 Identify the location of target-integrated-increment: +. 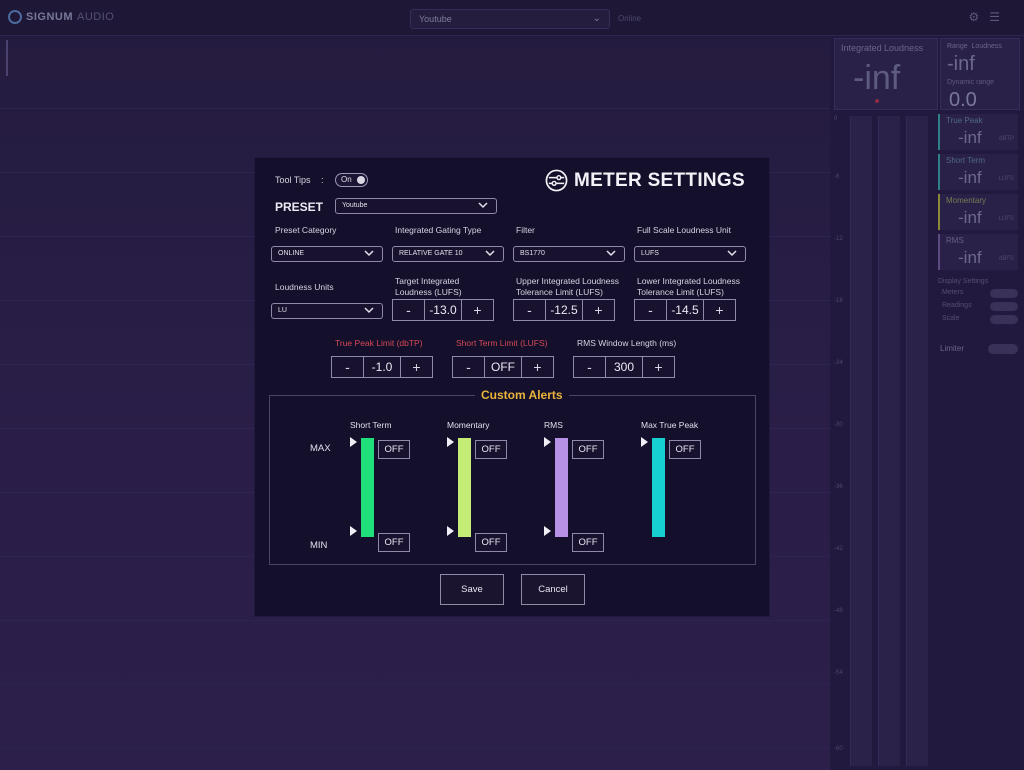
(477, 310).